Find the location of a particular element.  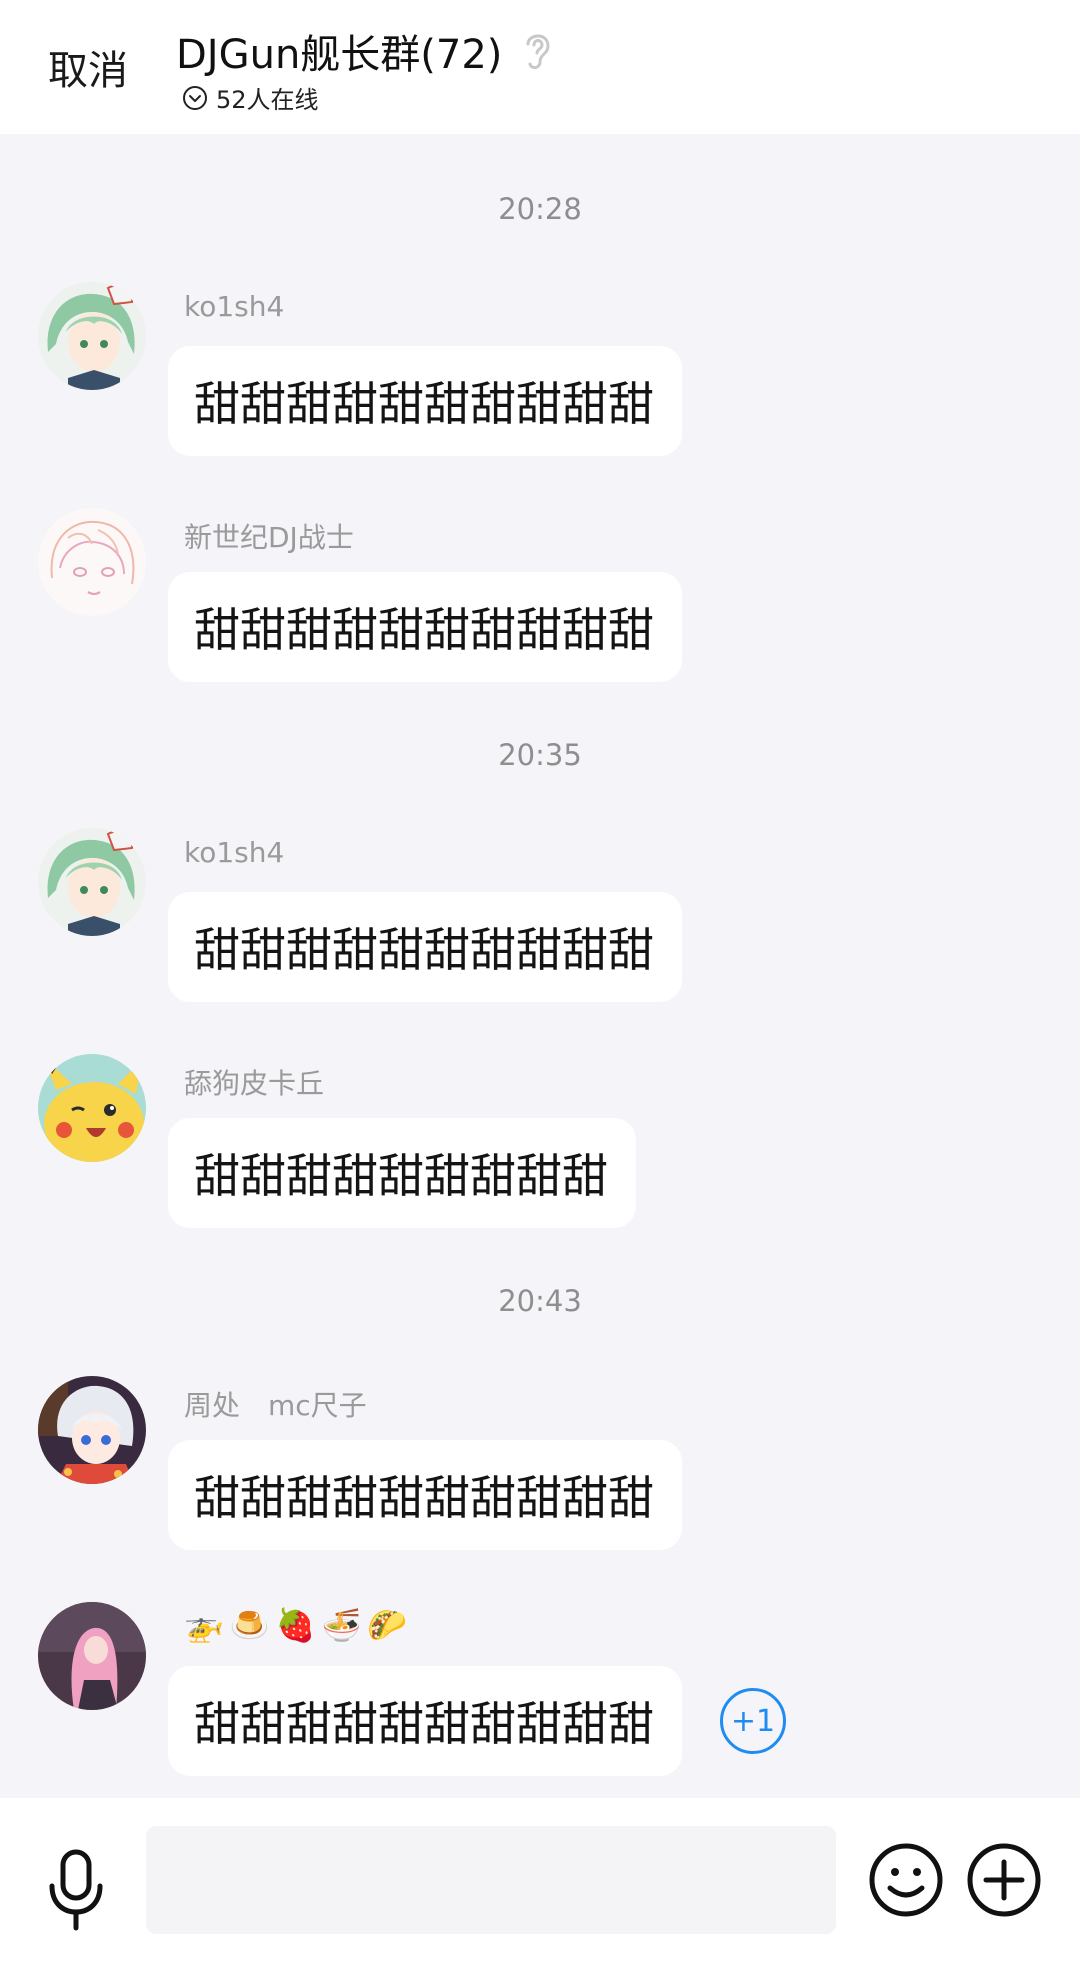

pudding-emoji: 🍮 is located at coordinates (249, 1625).